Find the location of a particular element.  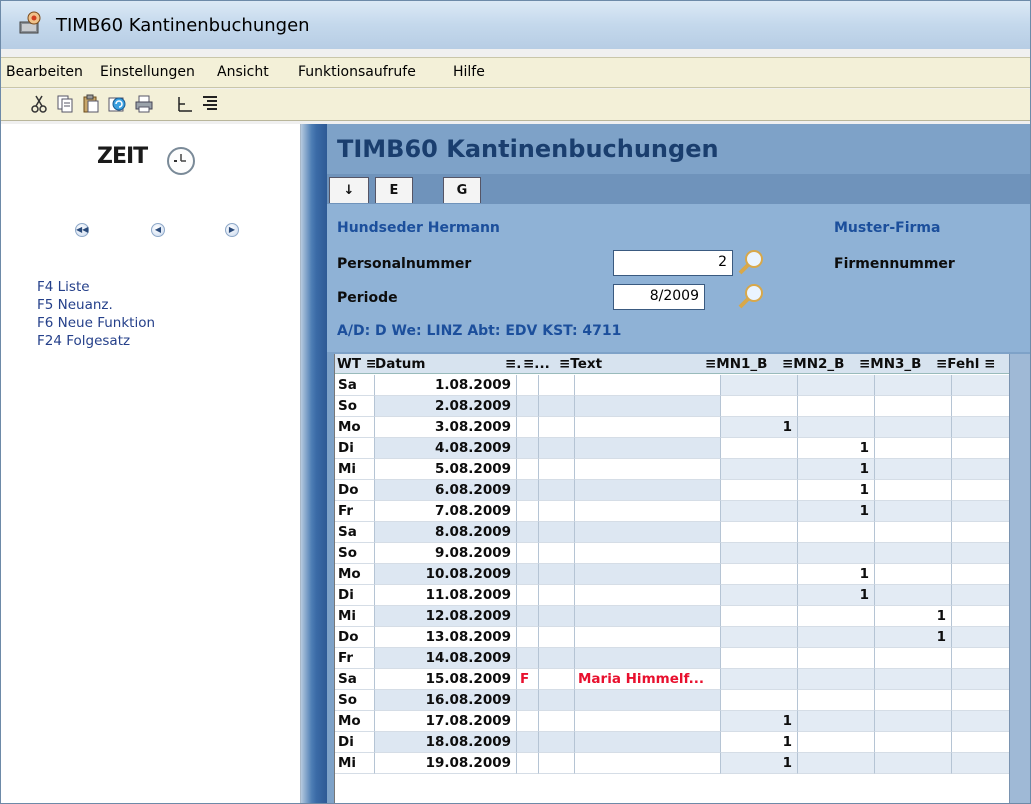

cell-wt: Mi is located at coordinates (355, 616).